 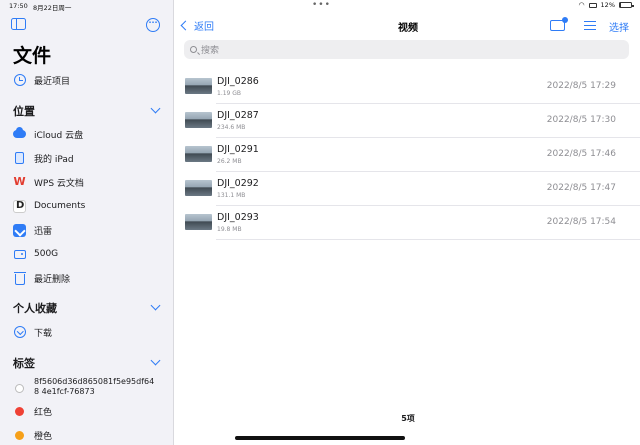 I want to click on file-date: 2022/8/5 17:30, so click(x=581, y=120).